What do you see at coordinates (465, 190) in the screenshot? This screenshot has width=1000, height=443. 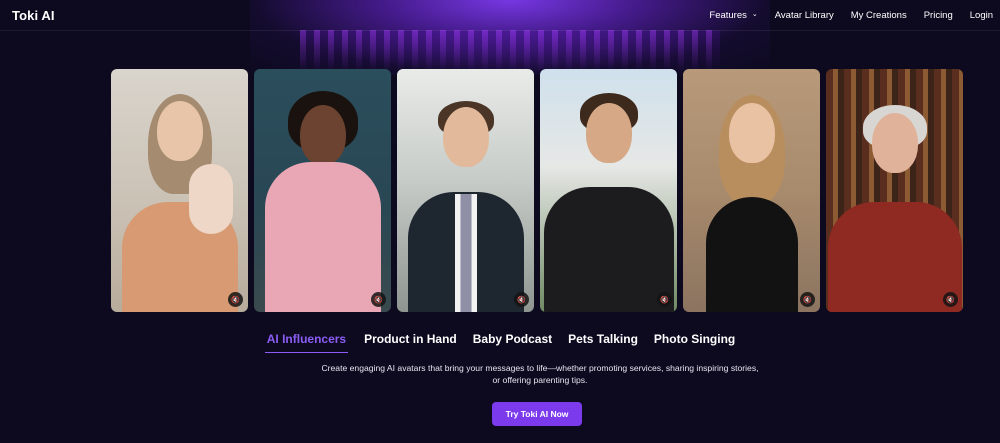 I see `avatar-card-suit-man: 🔇` at bounding box center [465, 190].